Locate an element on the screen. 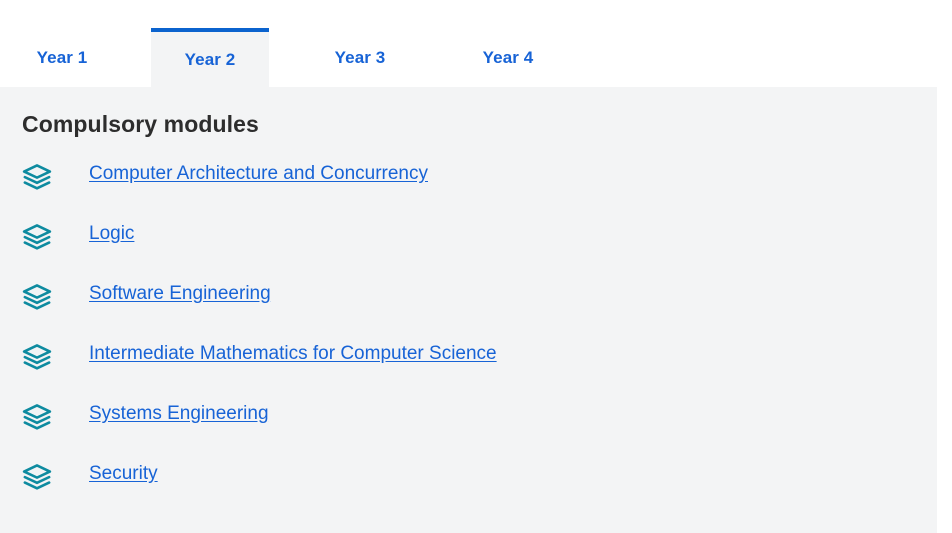 This screenshot has width=952, height=533. tab-year-4-label: Year 4 is located at coordinates (508, 57).